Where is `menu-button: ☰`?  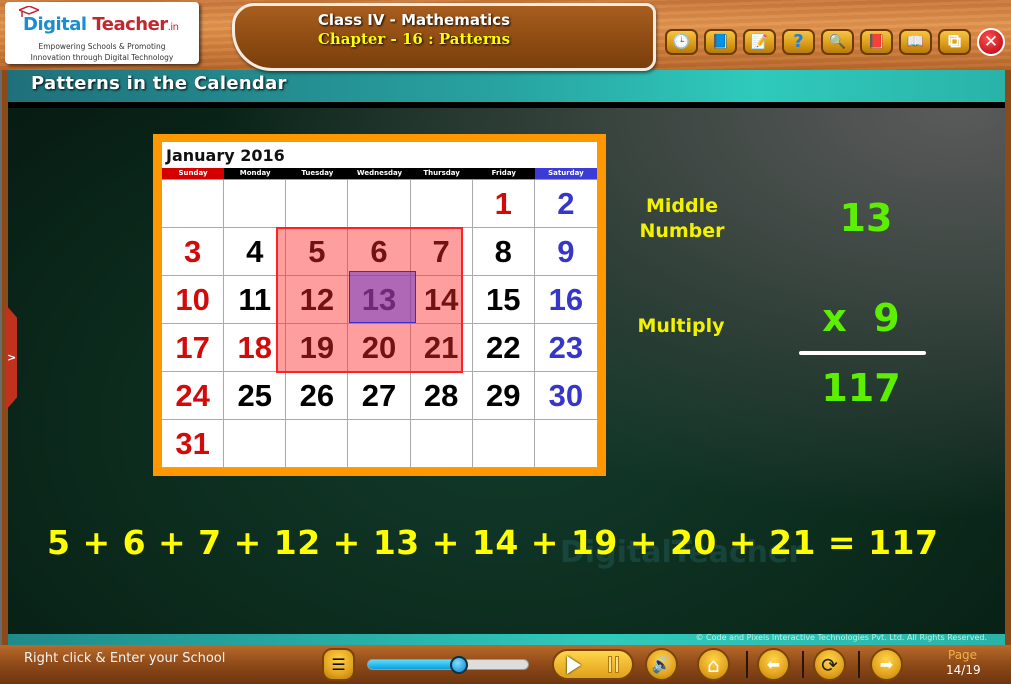 menu-button: ☰ is located at coordinates (338, 664).